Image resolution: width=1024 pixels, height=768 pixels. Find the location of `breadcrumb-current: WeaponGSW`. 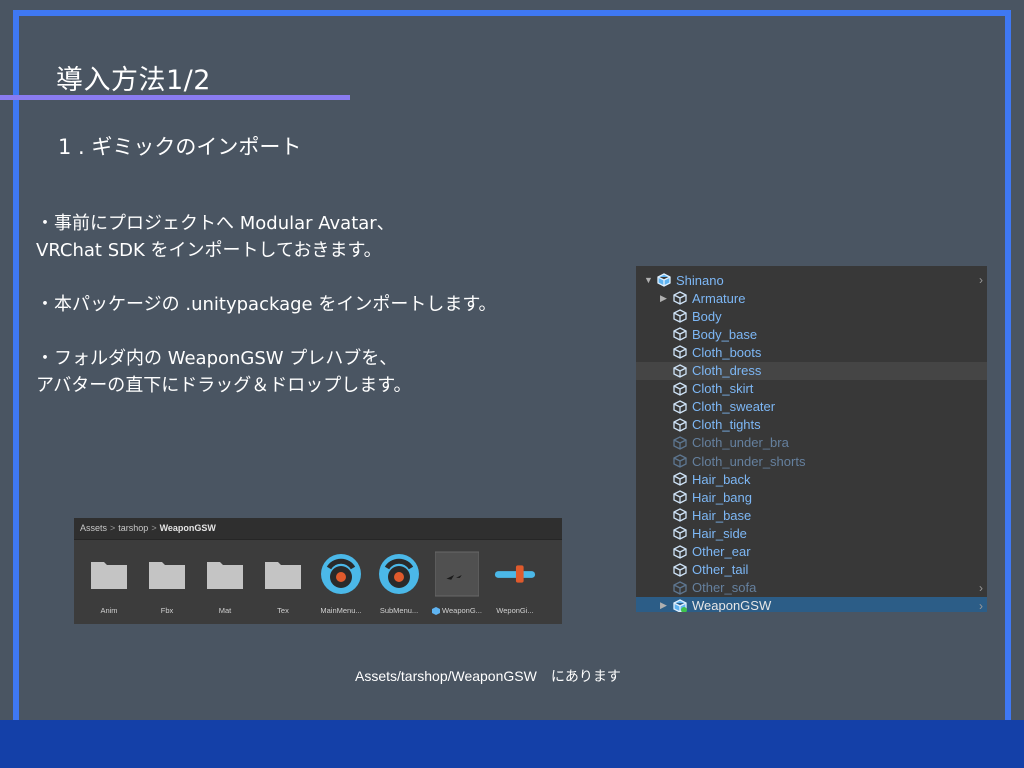

breadcrumb-current: WeaponGSW is located at coordinates (188, 528).